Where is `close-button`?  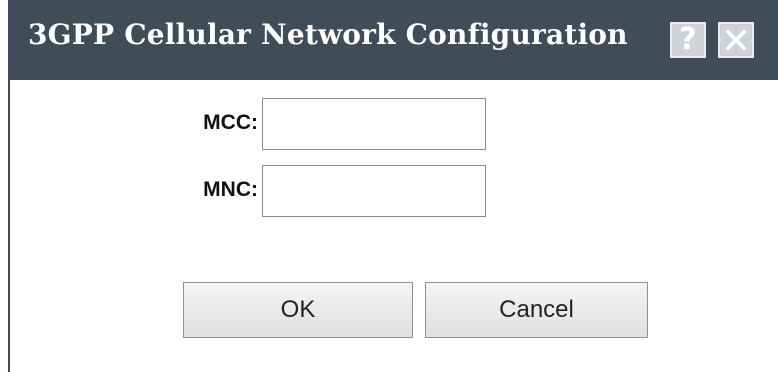
close-button is located at coordinates (736, 40).